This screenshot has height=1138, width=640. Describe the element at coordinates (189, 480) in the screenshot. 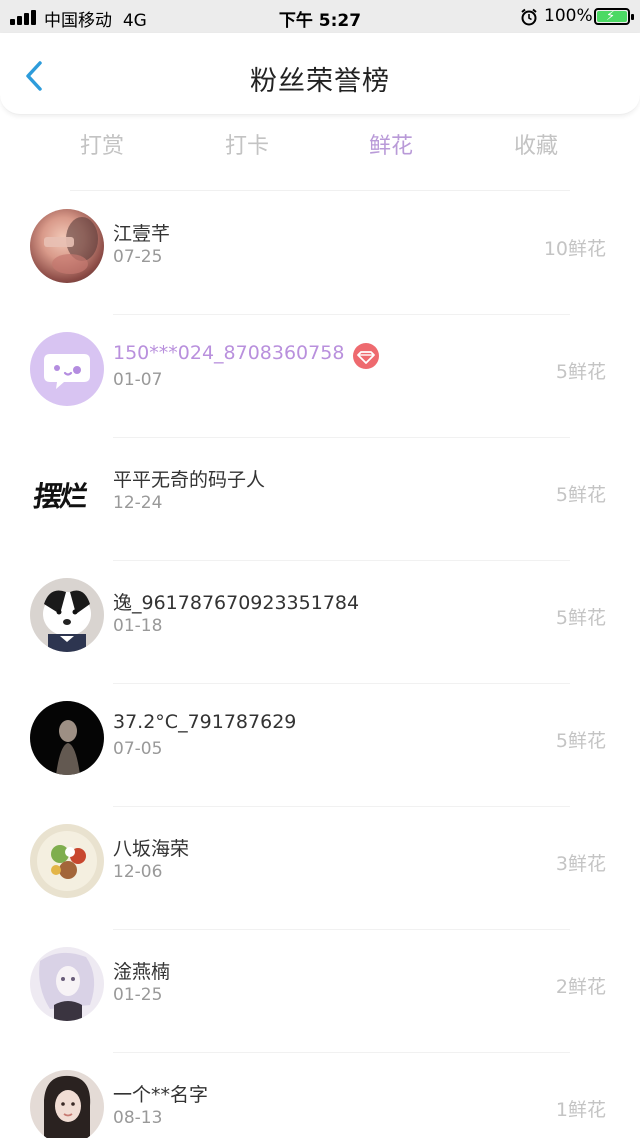

I see `fan-name: 平平无奇的码子人` at that location.